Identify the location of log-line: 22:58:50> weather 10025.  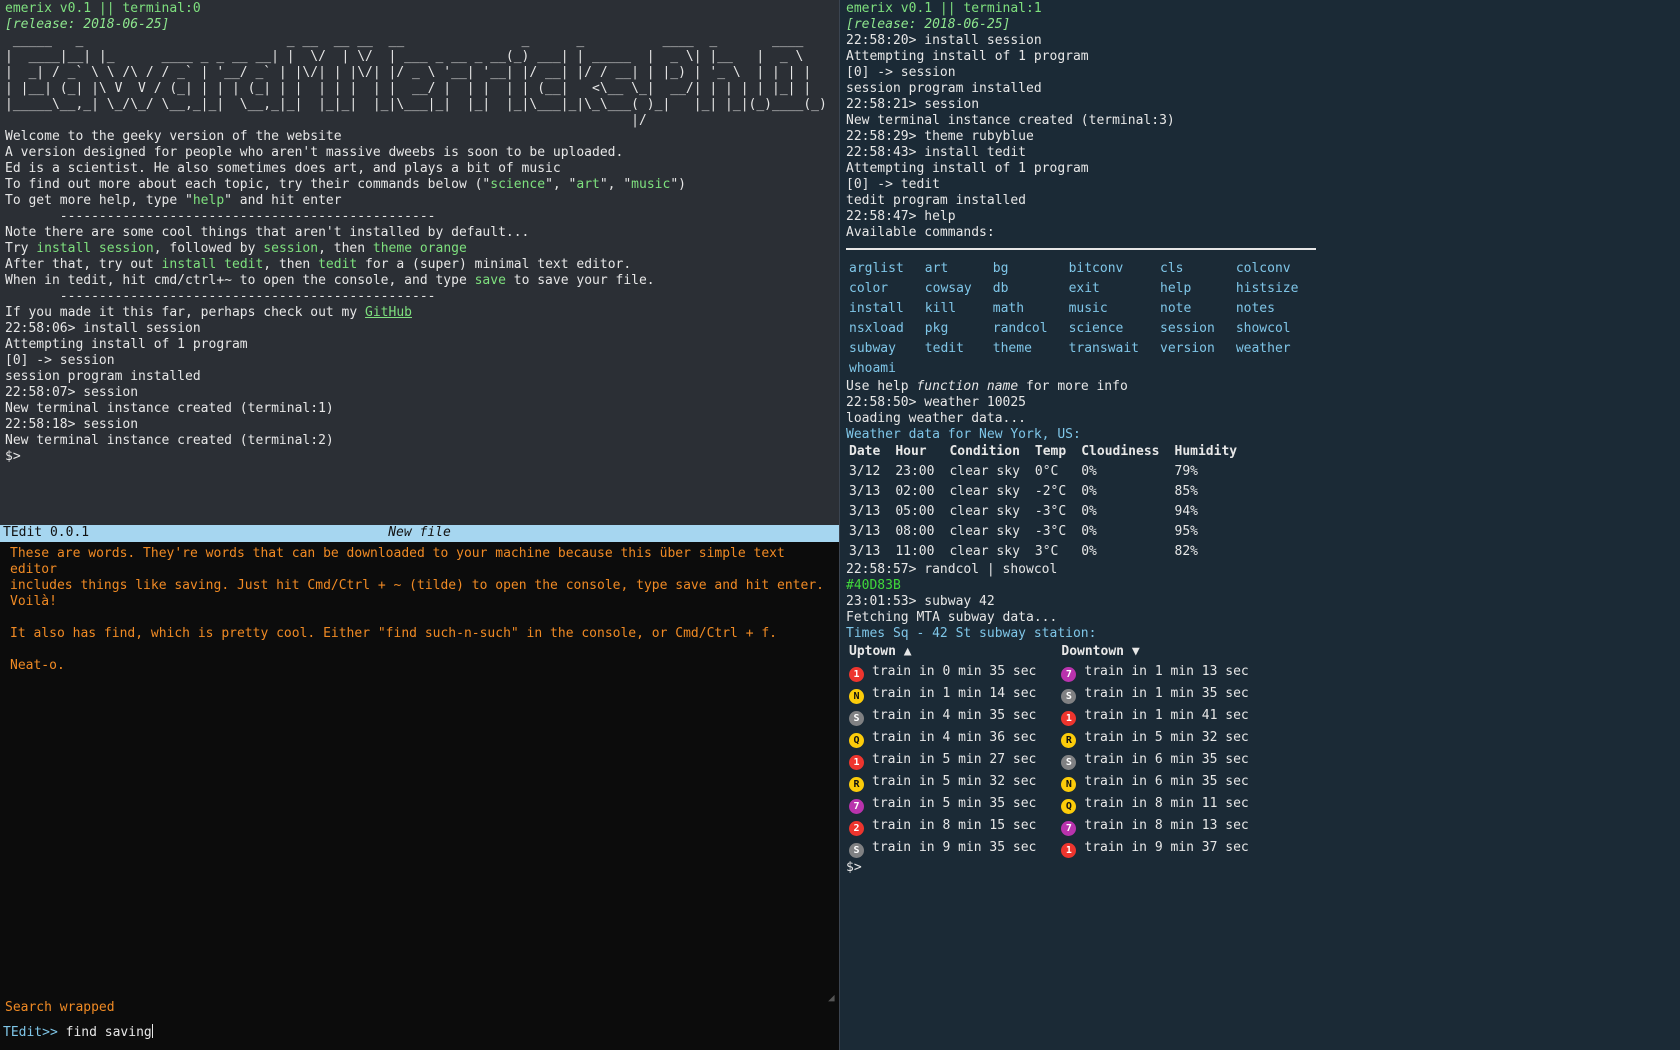
(936, 402).